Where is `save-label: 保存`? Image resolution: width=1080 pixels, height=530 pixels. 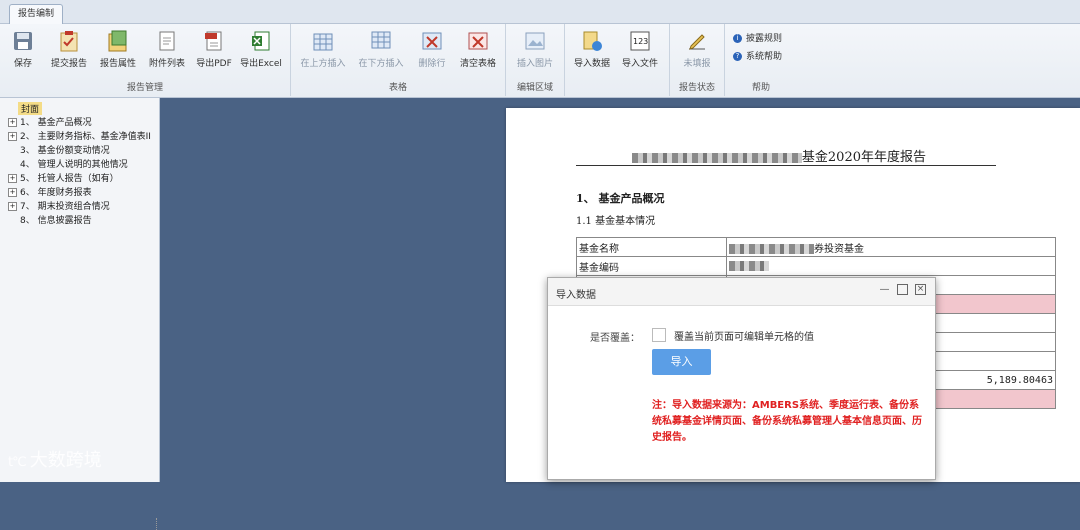 save-label: 保存 is located at coordinates (22, 64).